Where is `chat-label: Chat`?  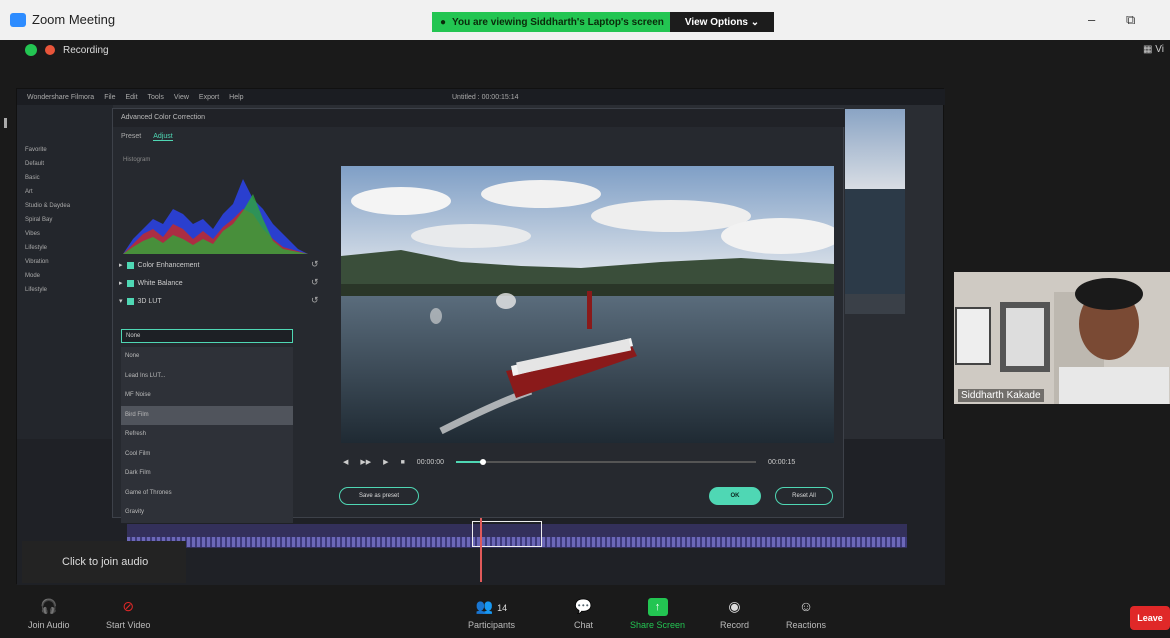
chat-label: Chat is located at coordinates (584, 625).